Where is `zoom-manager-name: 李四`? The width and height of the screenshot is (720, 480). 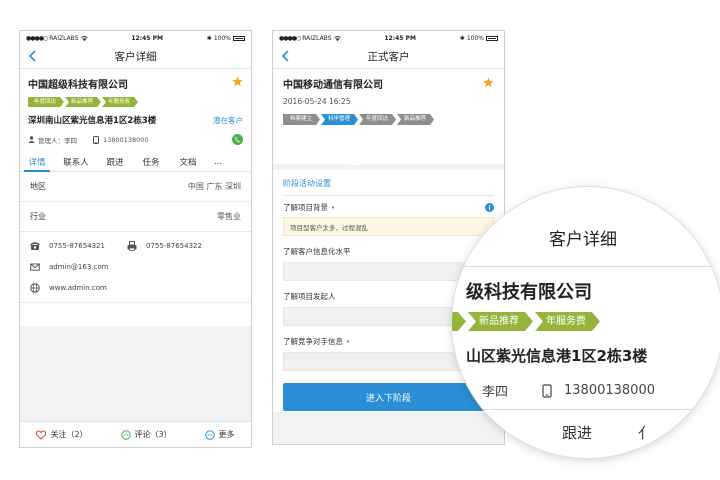
zoom-manager-name: 李四 is located at coordinates (495, 392).